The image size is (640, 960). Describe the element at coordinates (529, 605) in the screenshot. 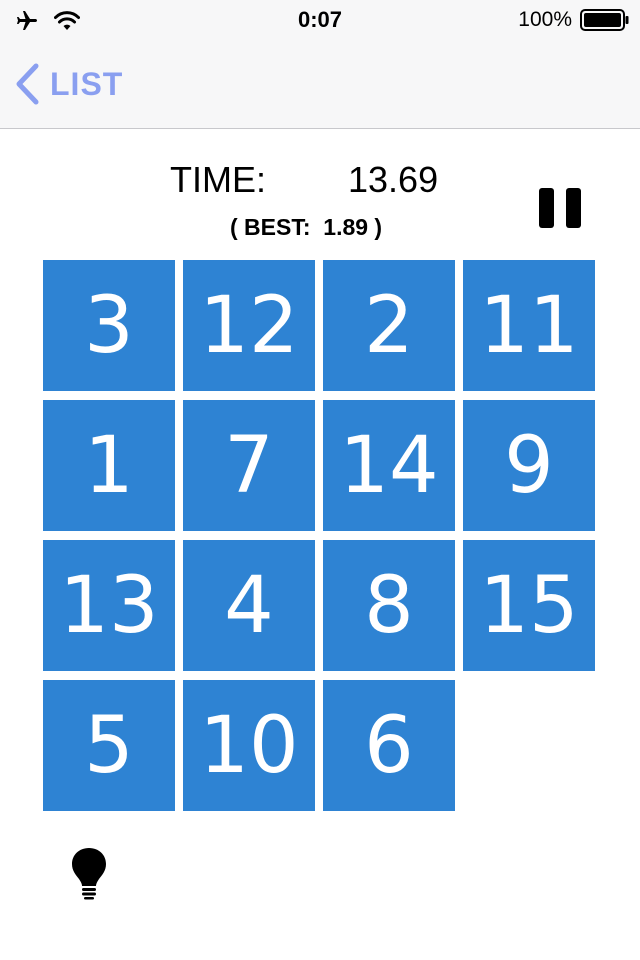

I see `tile: 15` at that location.